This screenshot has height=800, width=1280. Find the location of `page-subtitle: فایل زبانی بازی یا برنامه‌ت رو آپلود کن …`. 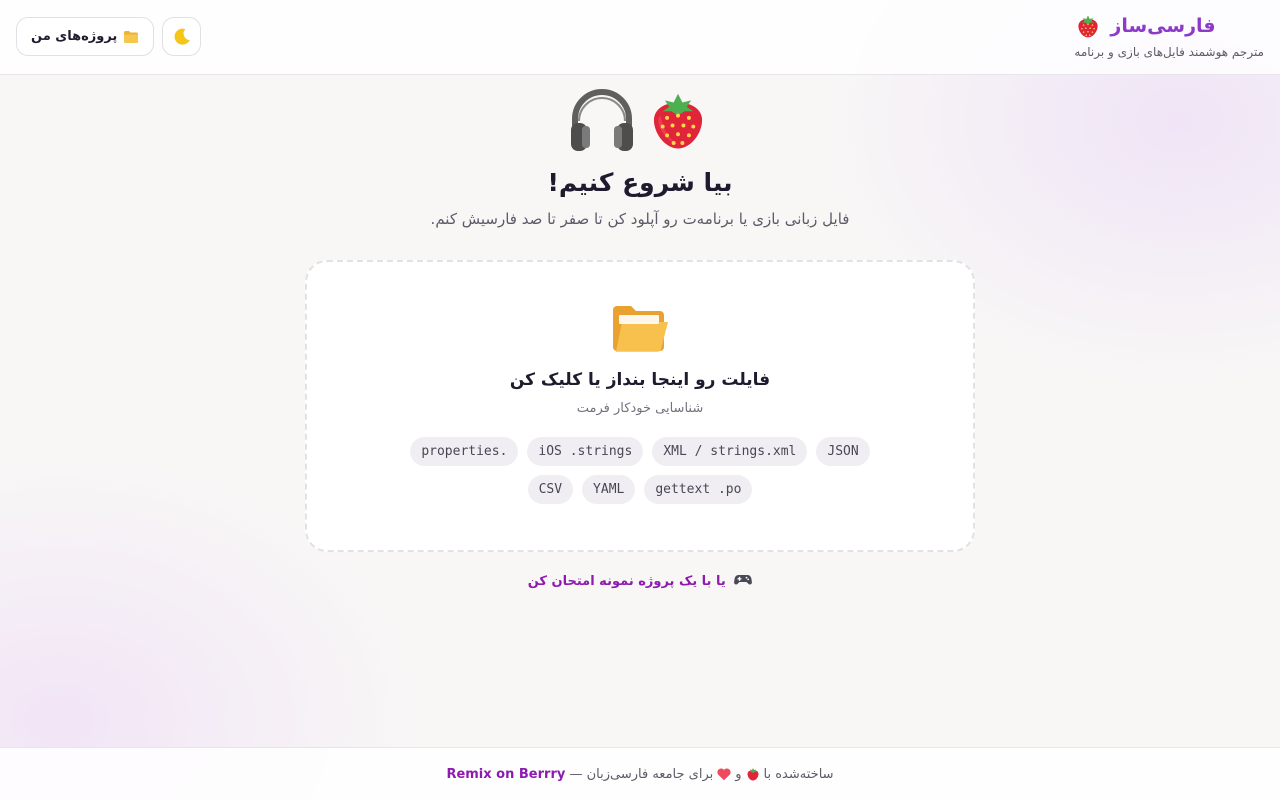

page-subtitle: فایل زبانی بازی یا برنامه‌ت رو آپلود کن … is located at coordinates (640, 219).